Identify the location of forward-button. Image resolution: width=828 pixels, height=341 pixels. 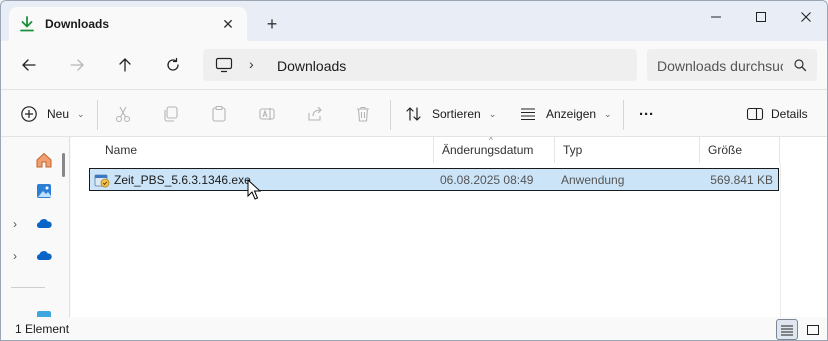
(77, 65).